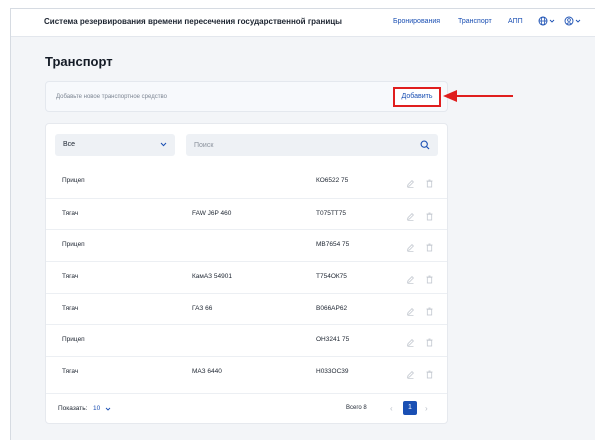 The width and height of the screenshot is (595, 440). I want to click on page-title: Транспорт, so click(79, 61).